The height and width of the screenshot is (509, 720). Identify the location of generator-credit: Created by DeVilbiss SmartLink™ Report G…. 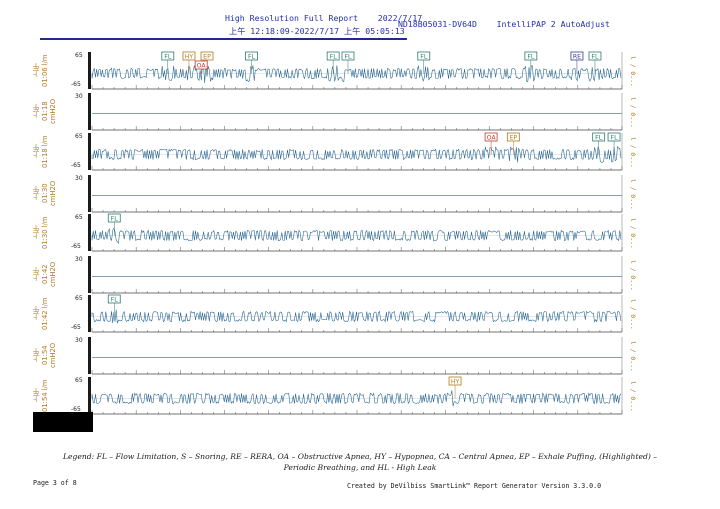
(474, 486).